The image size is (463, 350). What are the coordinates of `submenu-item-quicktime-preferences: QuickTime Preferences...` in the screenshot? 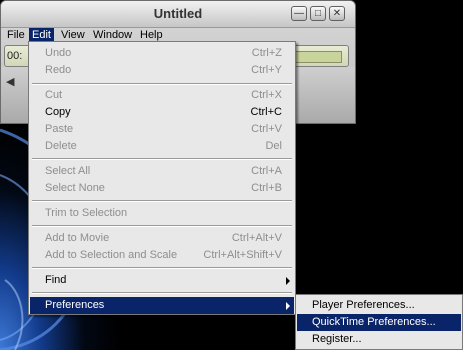 It's located at (379, 322).